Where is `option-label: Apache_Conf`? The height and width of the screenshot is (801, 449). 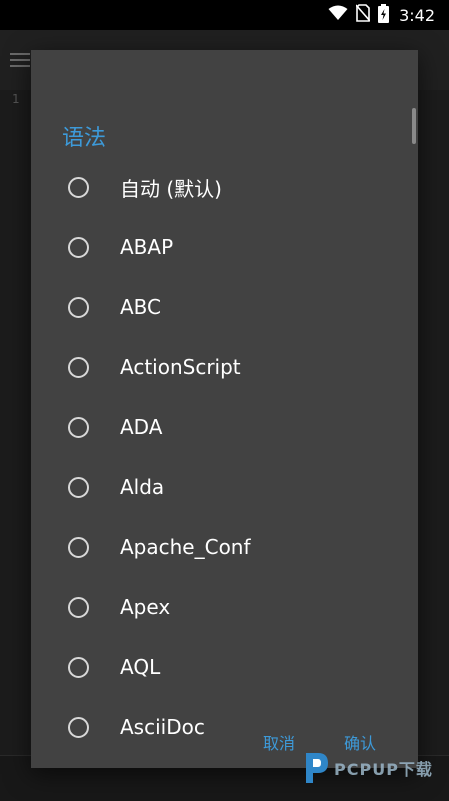
option-label: Apache_Conf is located at coordinates (185, 547).